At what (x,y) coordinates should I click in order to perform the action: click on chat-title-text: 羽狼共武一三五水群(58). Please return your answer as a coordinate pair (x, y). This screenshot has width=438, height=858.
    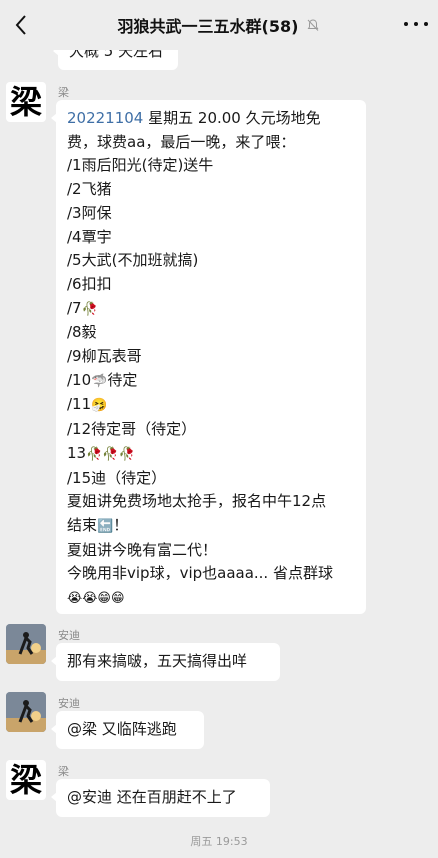
    Looking at the image, I should click on (208, 26).